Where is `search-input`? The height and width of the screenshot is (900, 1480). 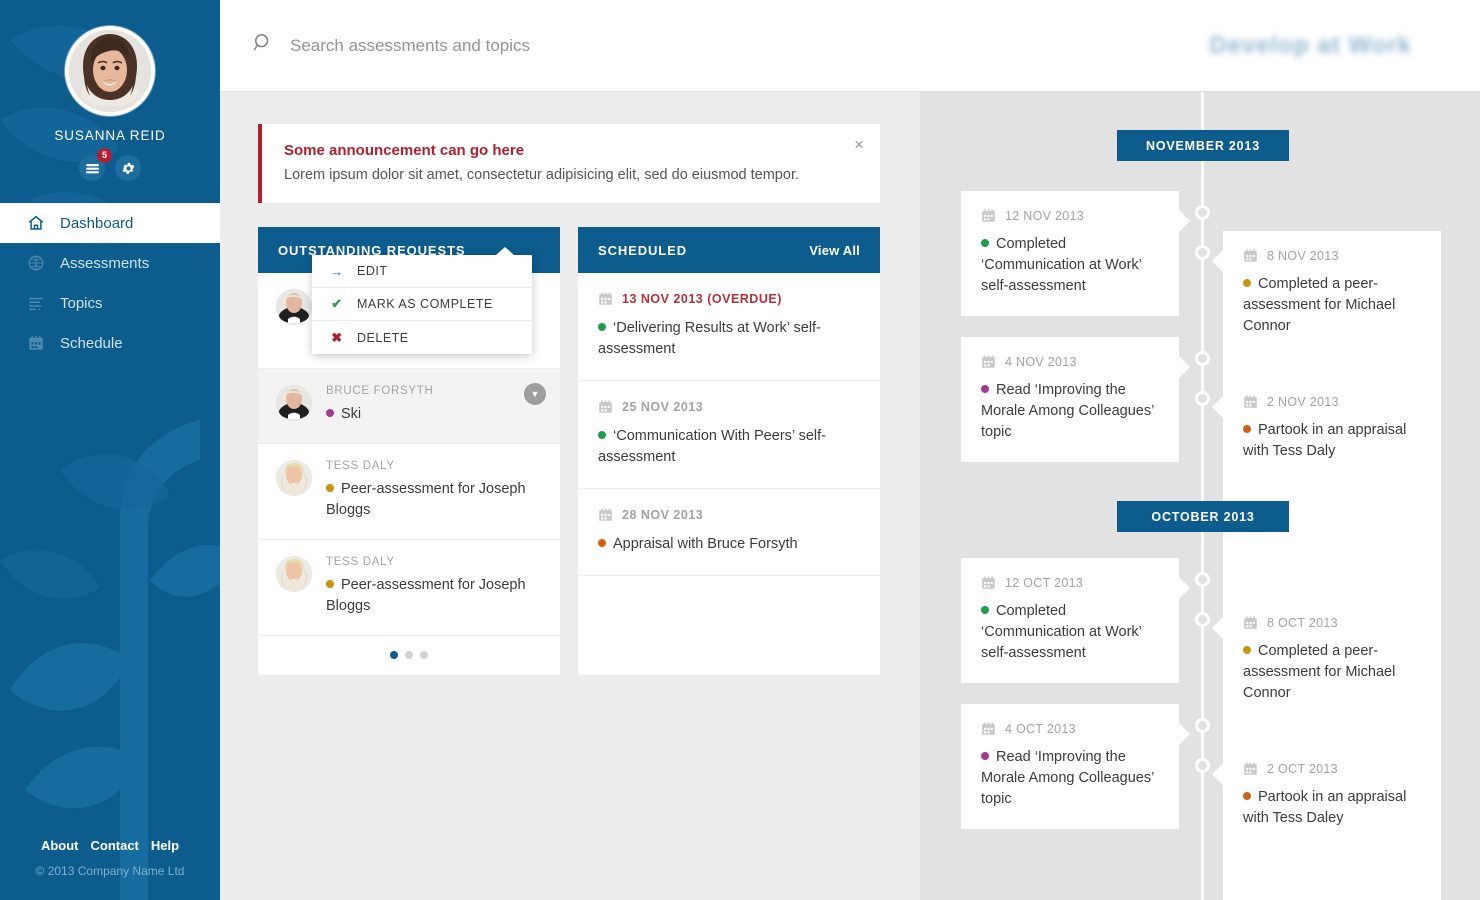
search-input is located at coordinates (550, 45).